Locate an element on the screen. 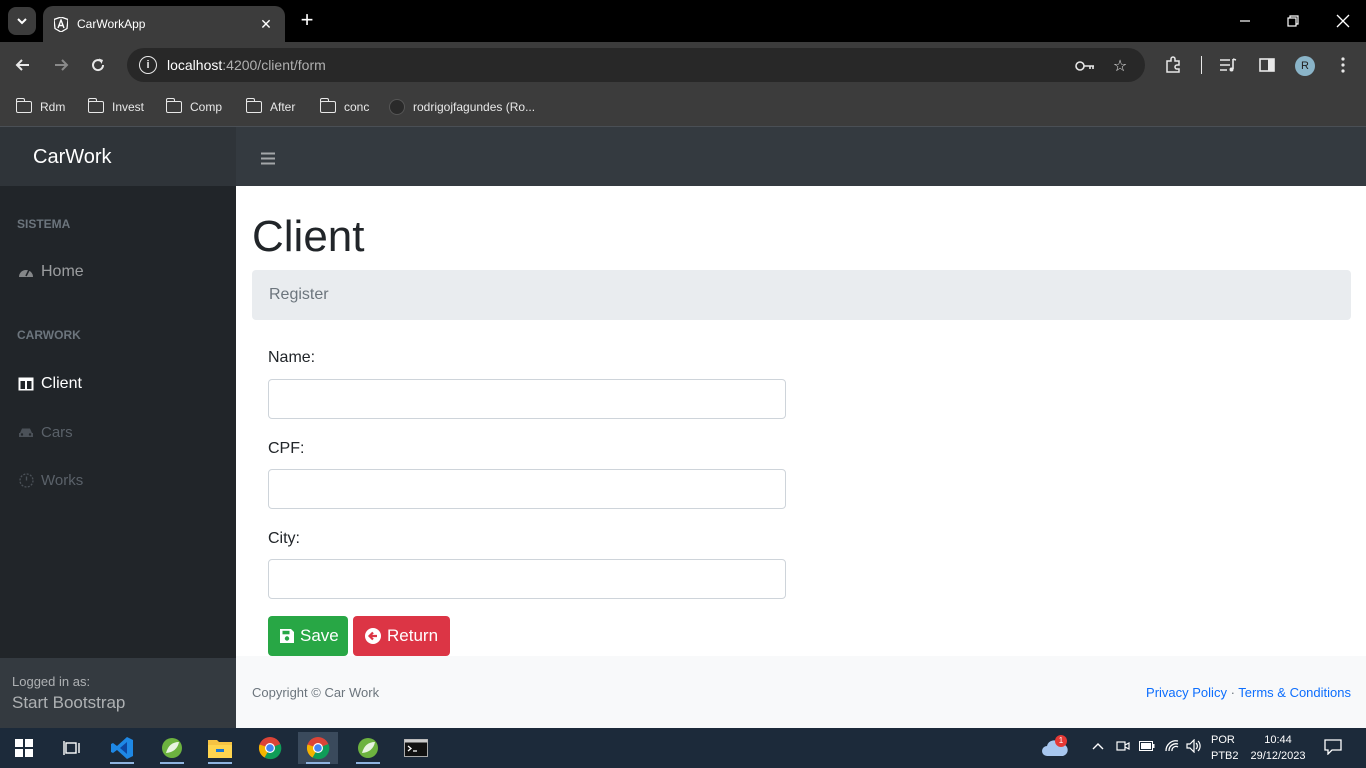 The image size is (1366, 768). browser-tab: CarWorkApp ✕ is located at coordinates (164, 24).